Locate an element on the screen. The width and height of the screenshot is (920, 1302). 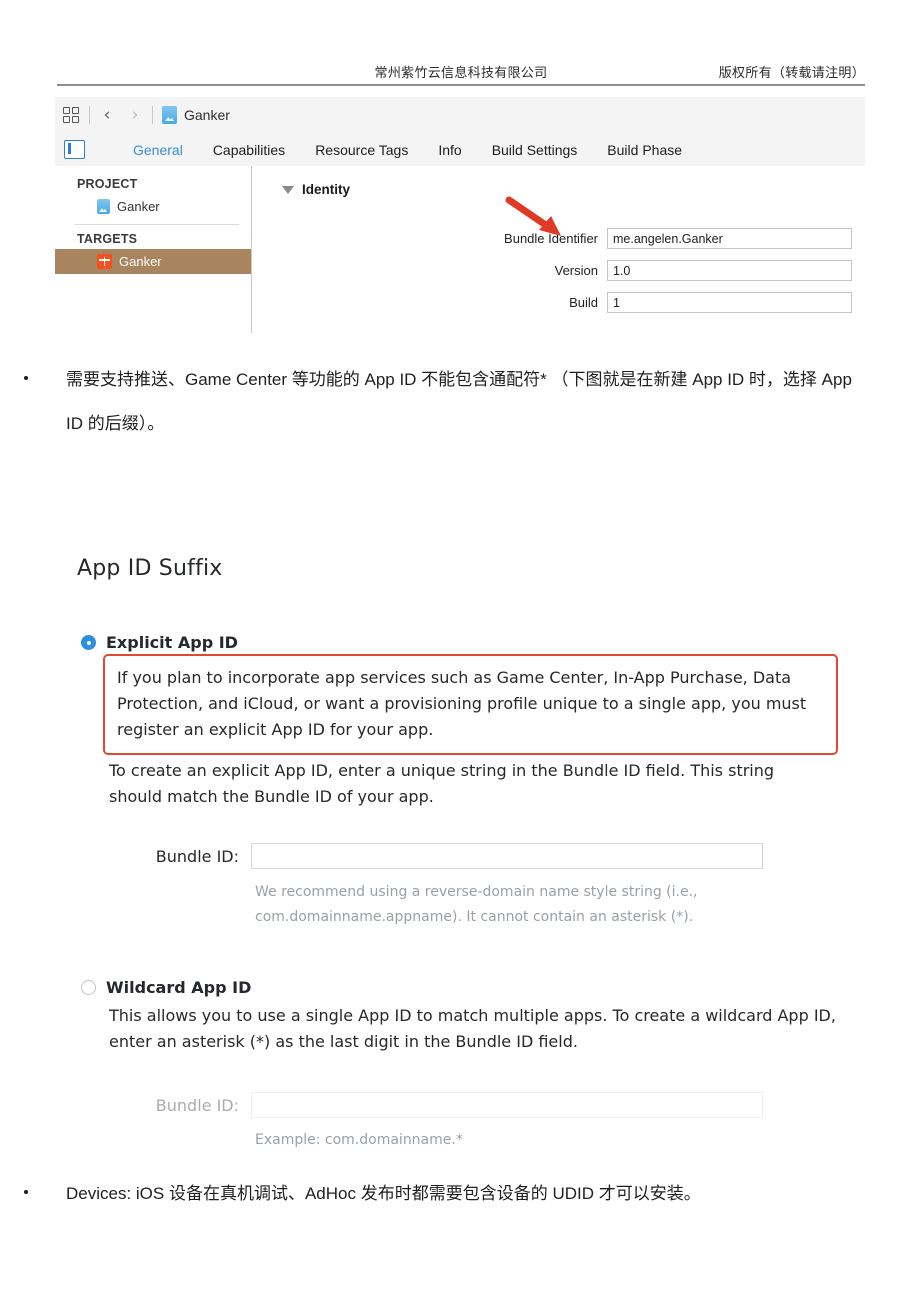
radio-label-explicit-app-id: Explicit App ID is located at coordinates (172, 642).